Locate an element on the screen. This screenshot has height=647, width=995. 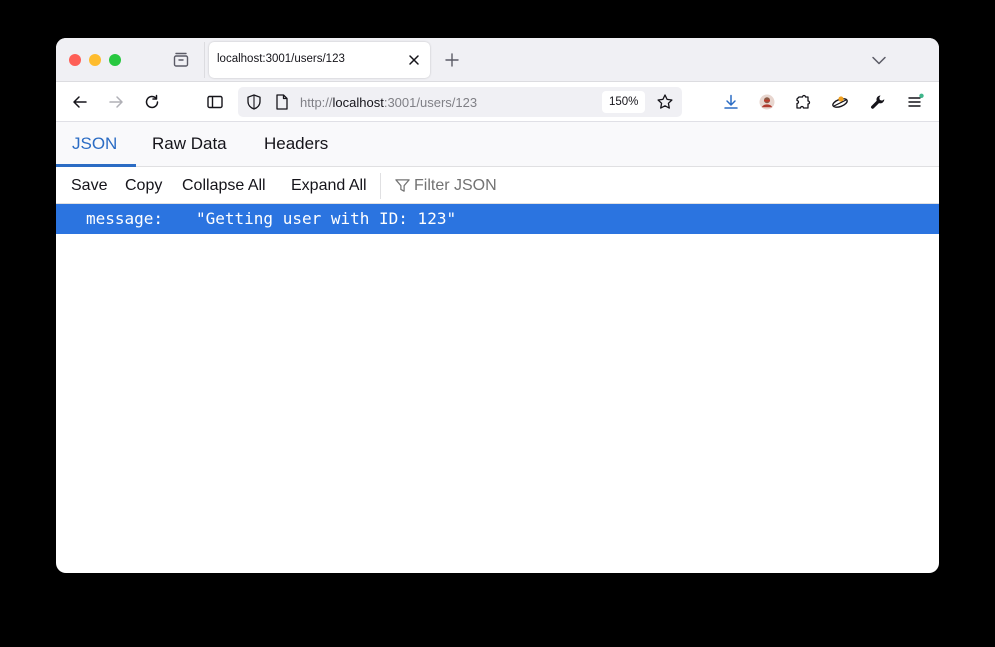
menu-icon is located at coordinates (915, 102).